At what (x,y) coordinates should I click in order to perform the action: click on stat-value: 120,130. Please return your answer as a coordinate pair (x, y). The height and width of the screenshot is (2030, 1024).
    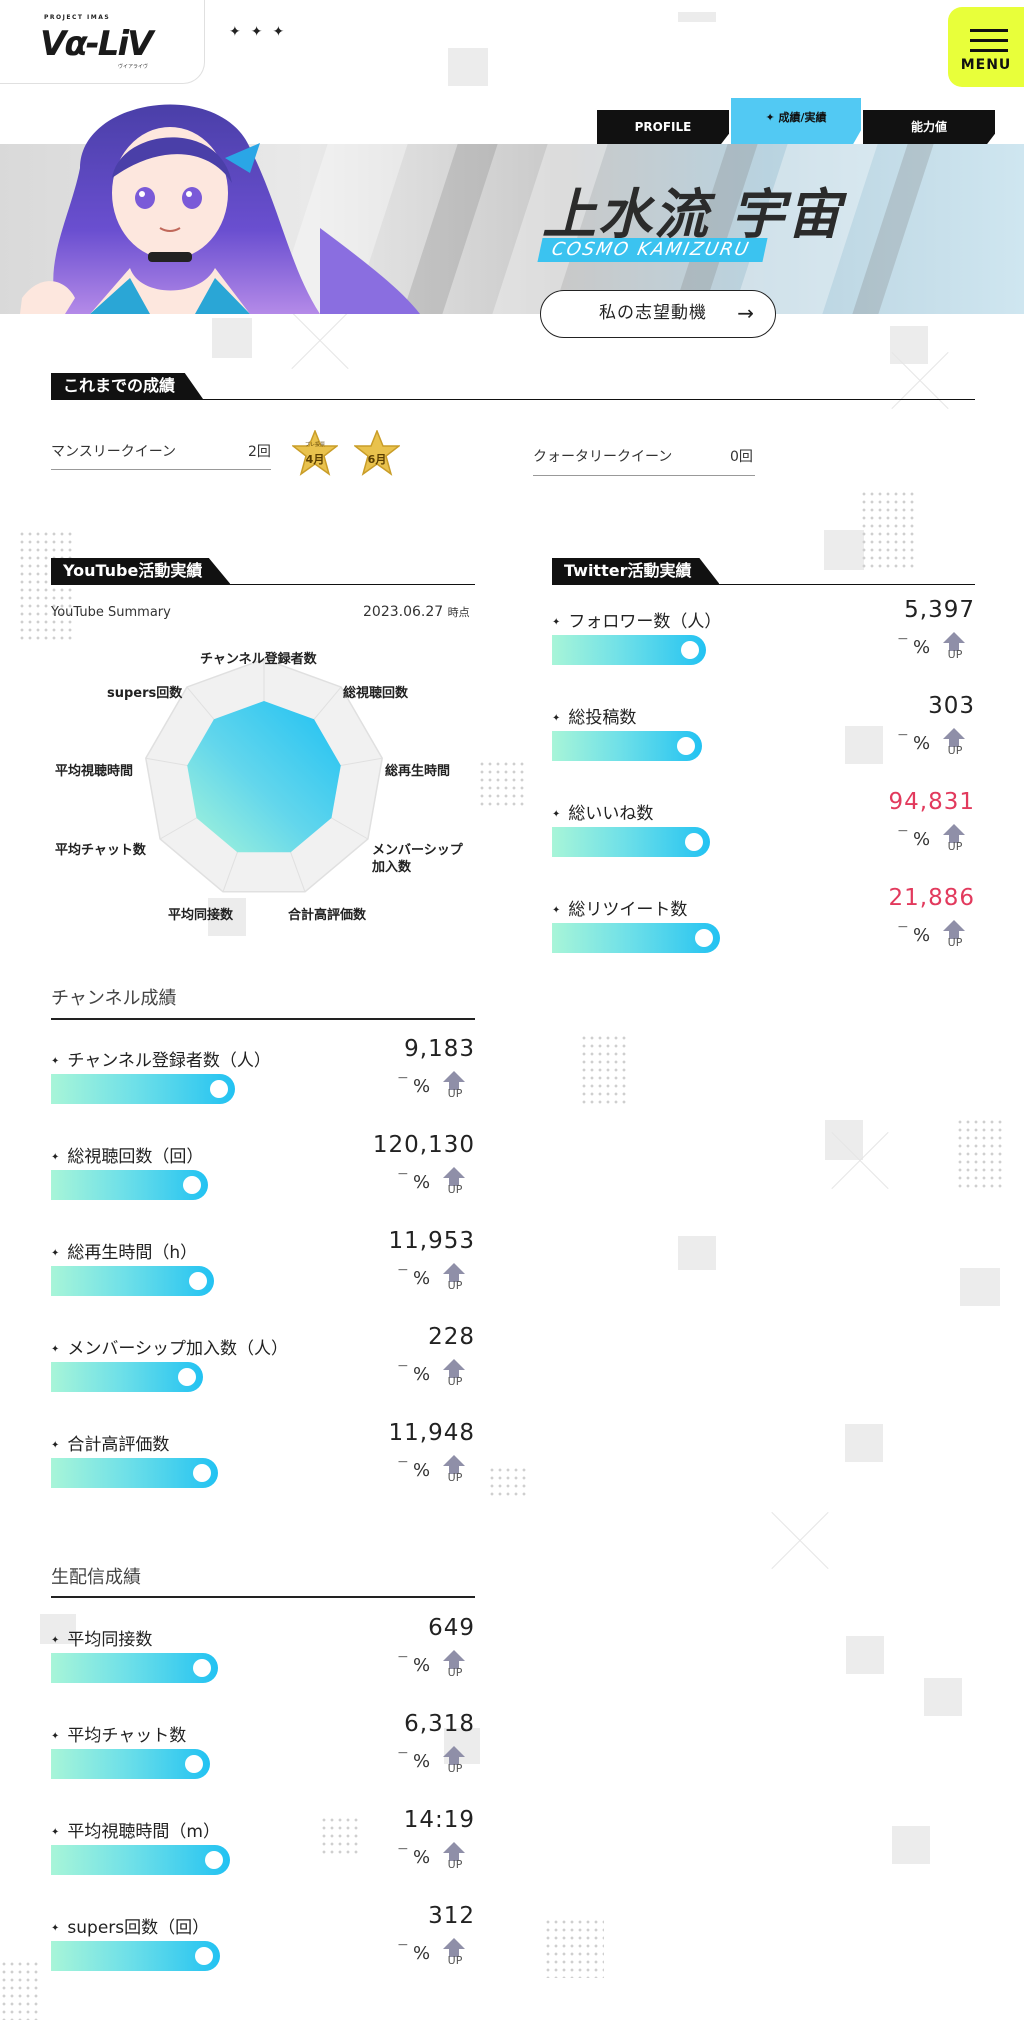
    Looking at the image, I should click on (423, 1145).